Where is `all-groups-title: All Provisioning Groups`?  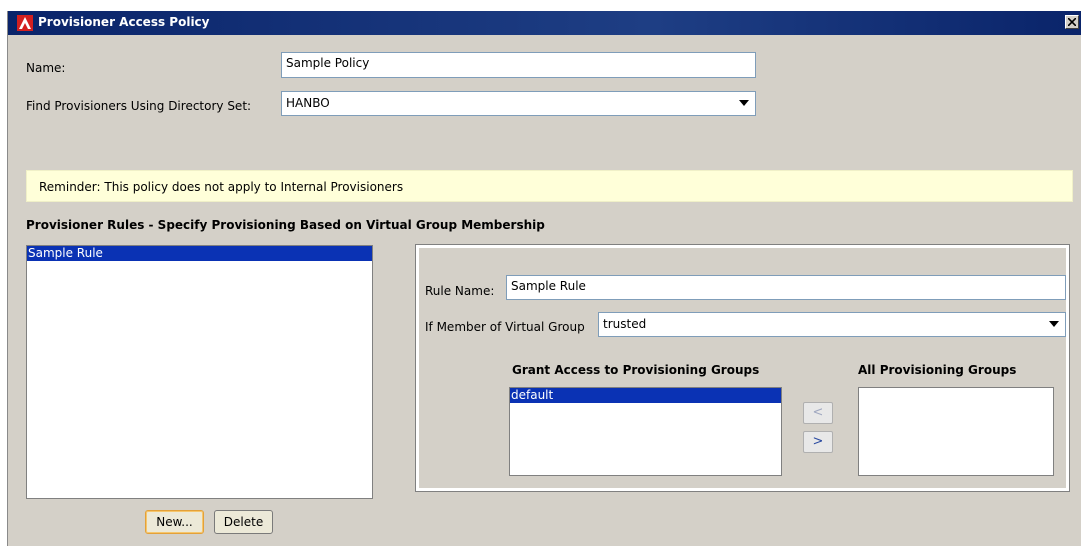
all-groups-title: All Provisioning Groups is located at coordinates (937, 370).